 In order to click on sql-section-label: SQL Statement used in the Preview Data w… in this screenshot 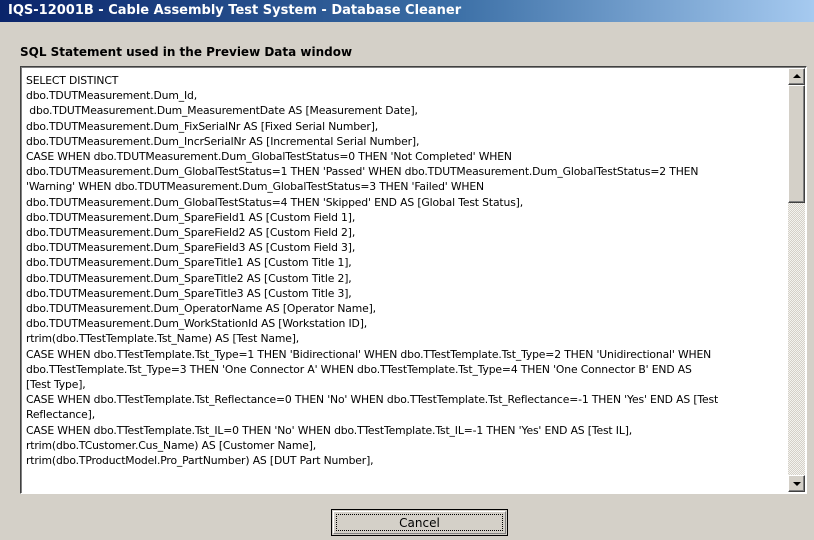, I will do `click(186, 52)`.